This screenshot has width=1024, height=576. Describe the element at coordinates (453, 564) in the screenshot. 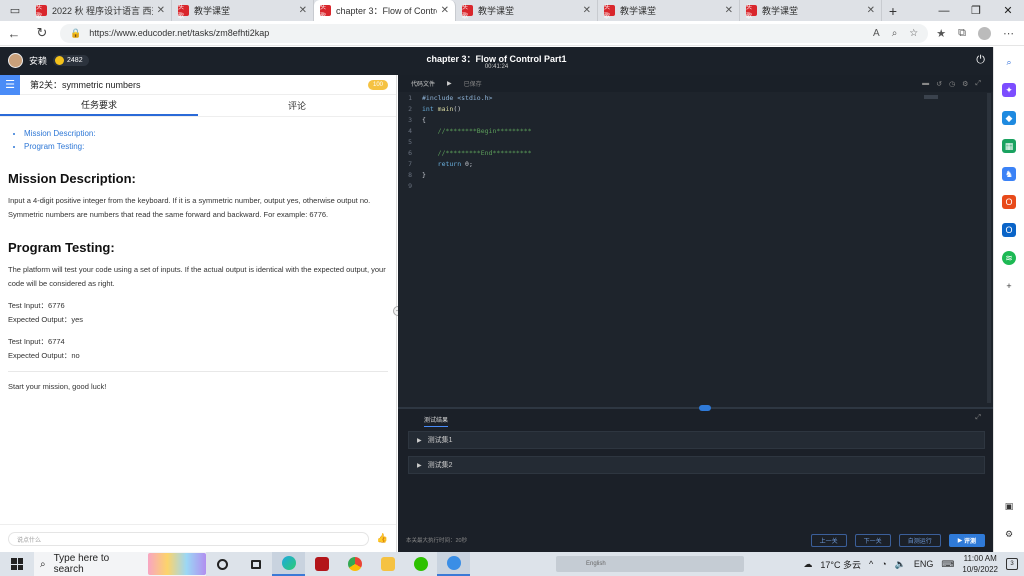

I see `feishu-icon` at that location.